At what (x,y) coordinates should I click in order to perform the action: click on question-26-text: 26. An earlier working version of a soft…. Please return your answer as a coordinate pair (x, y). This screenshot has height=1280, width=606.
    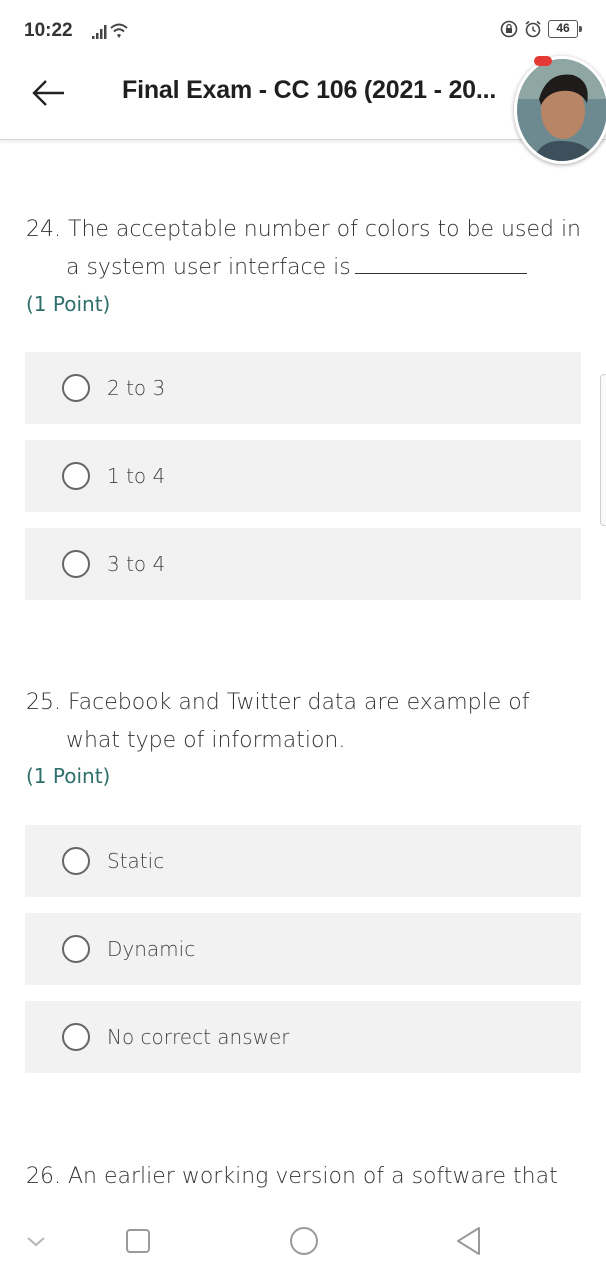
    Looking at the image, I should click on (306, 1177).